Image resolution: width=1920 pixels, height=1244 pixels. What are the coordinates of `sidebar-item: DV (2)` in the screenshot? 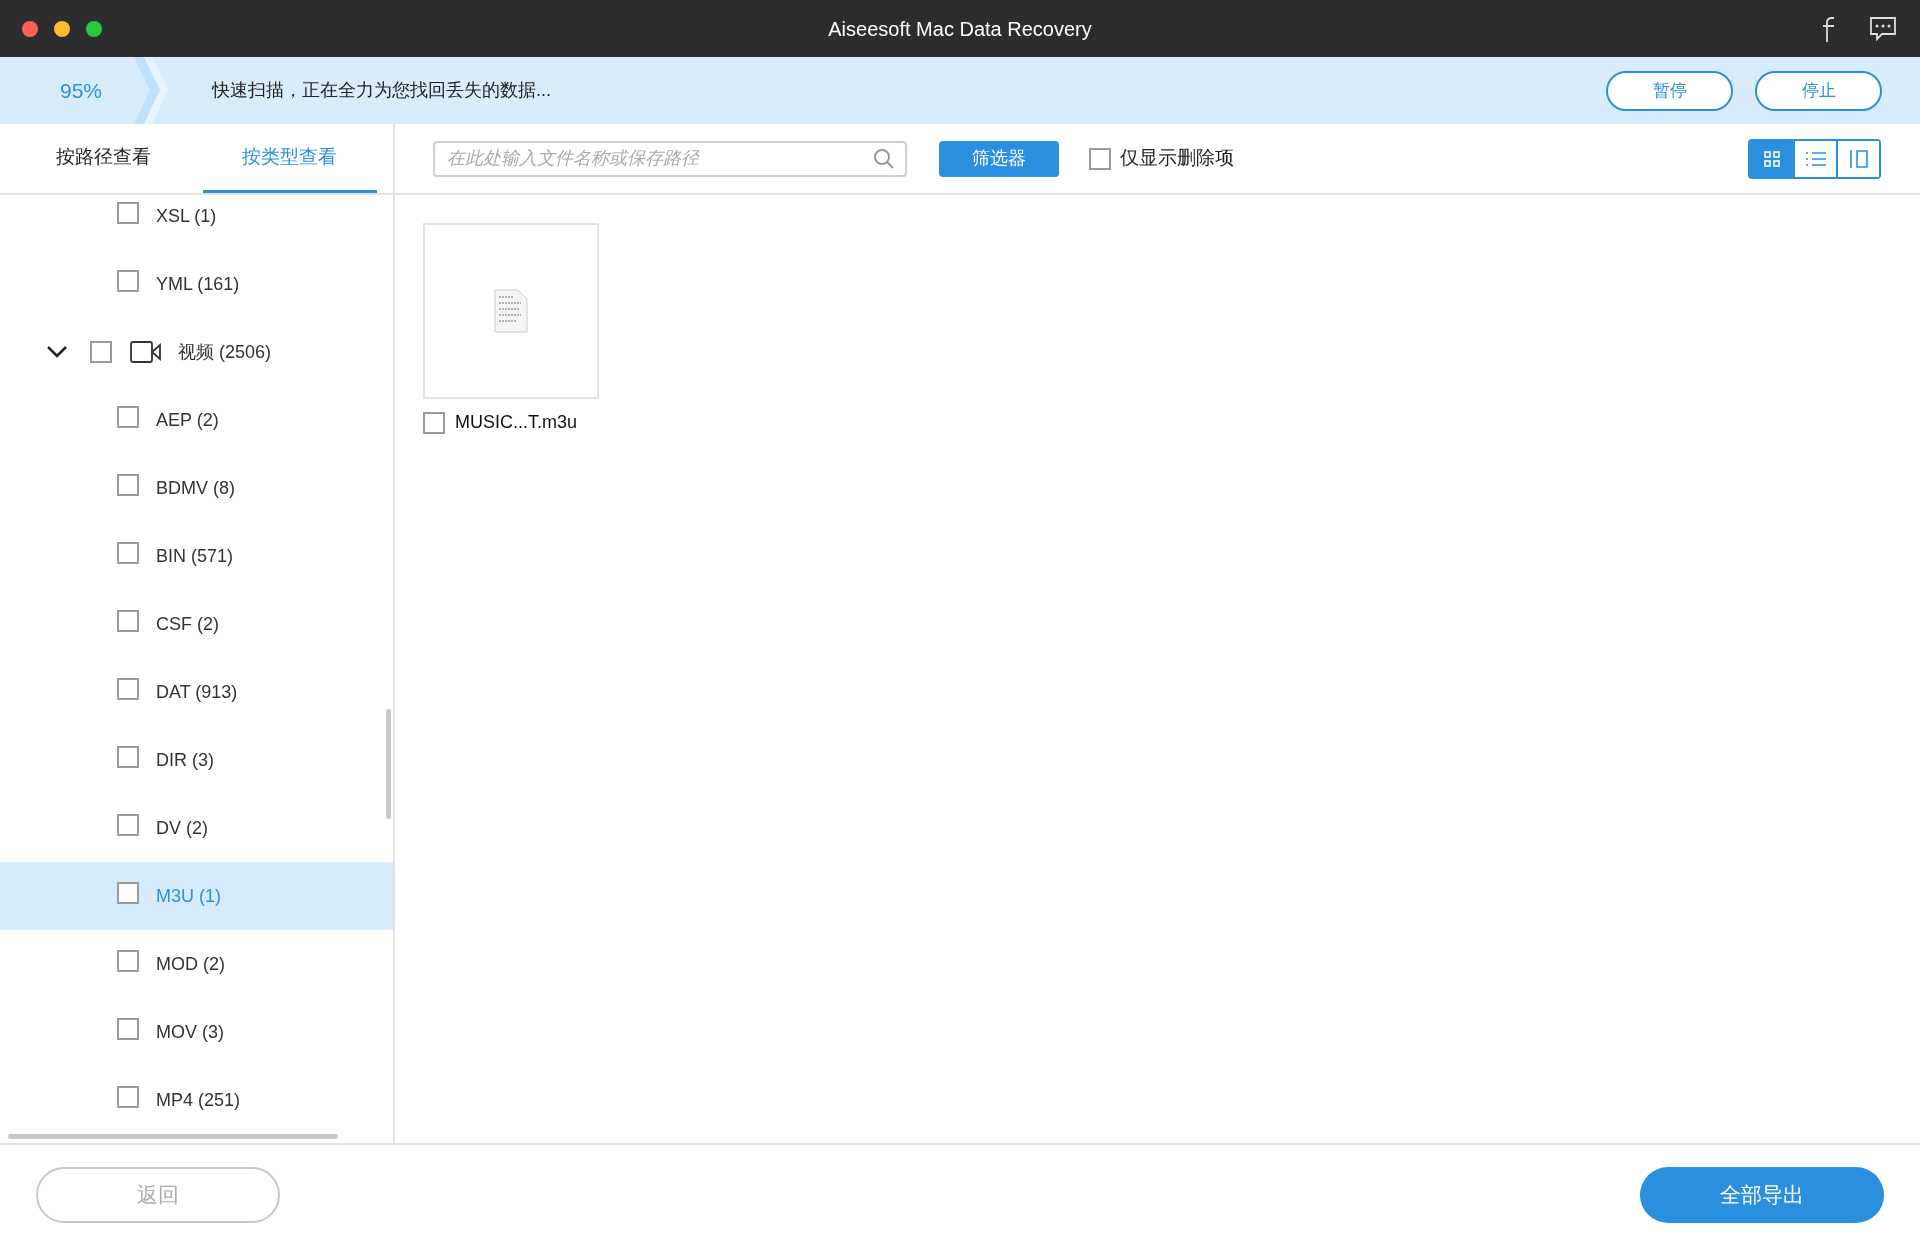 It's located at (196, 828).